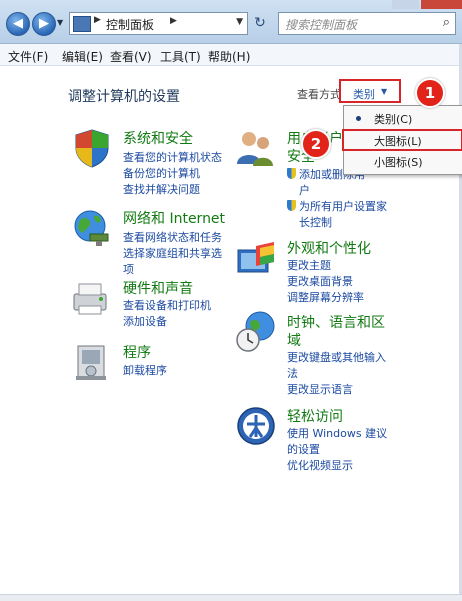  Describe the element at coordinates (256, 332) in the screenshot. I see `clock-region-icon` at that location.